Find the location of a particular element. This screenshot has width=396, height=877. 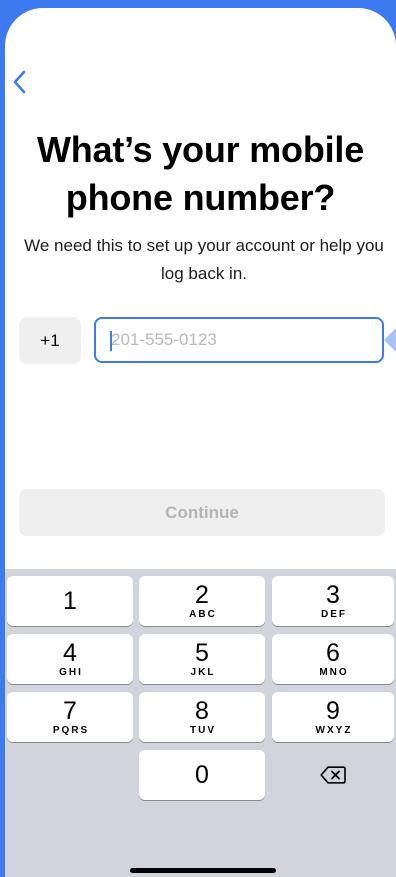

key-digit: 4 is located at coordinates (70, 652).